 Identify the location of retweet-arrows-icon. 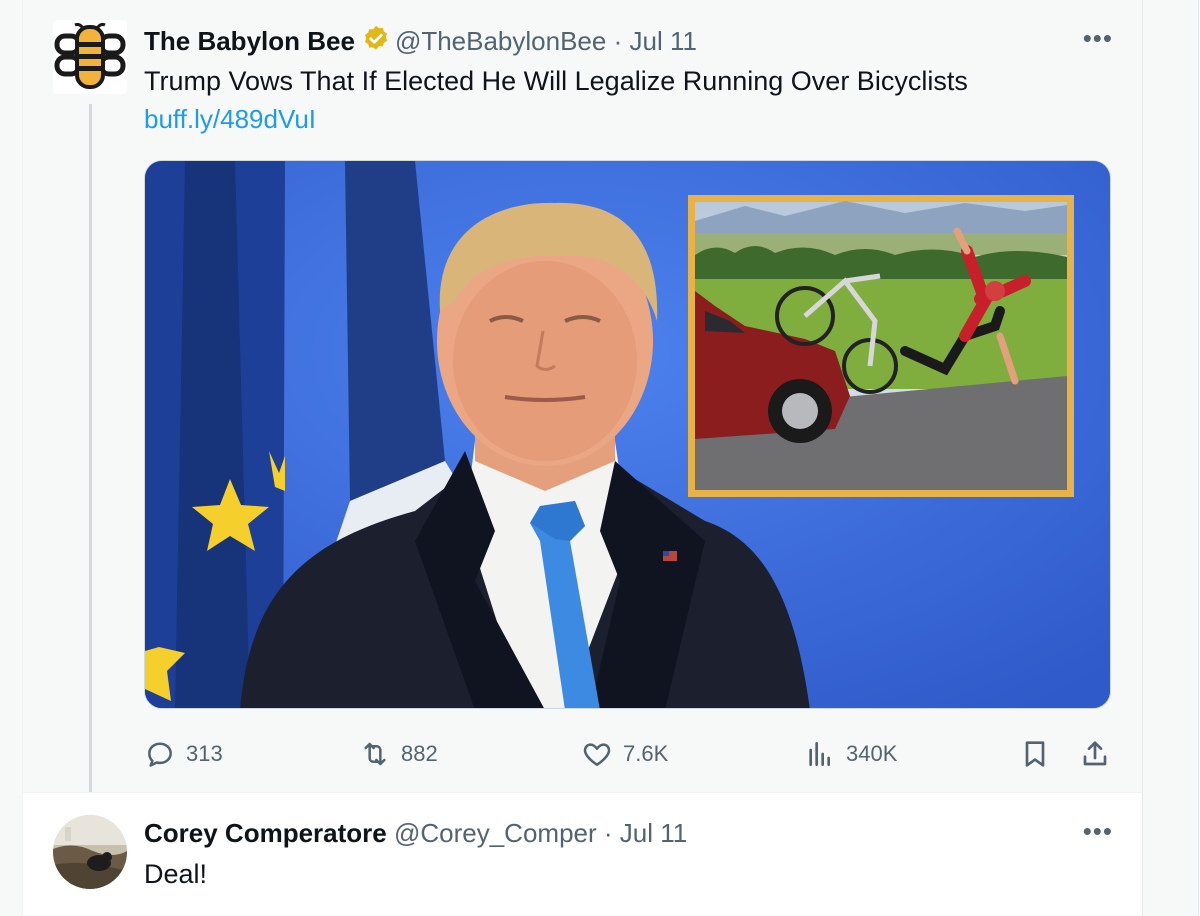
(375, 754).